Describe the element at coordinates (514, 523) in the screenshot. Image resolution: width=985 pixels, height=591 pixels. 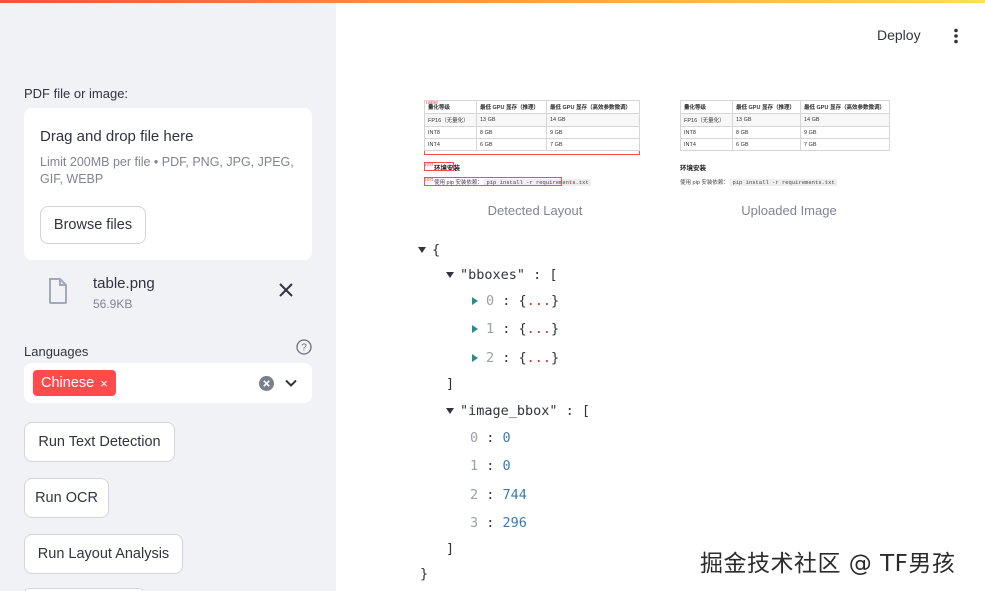
I see `json-number: 296` at that location.